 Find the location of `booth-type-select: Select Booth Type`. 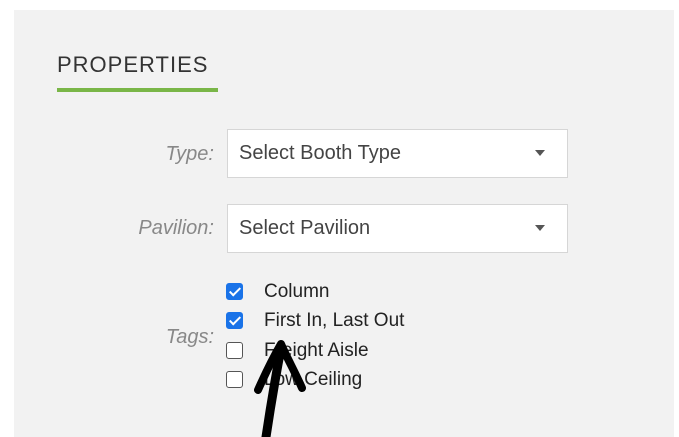

booth-type-select: Select Booth Type is located at coordinates (397, 153).